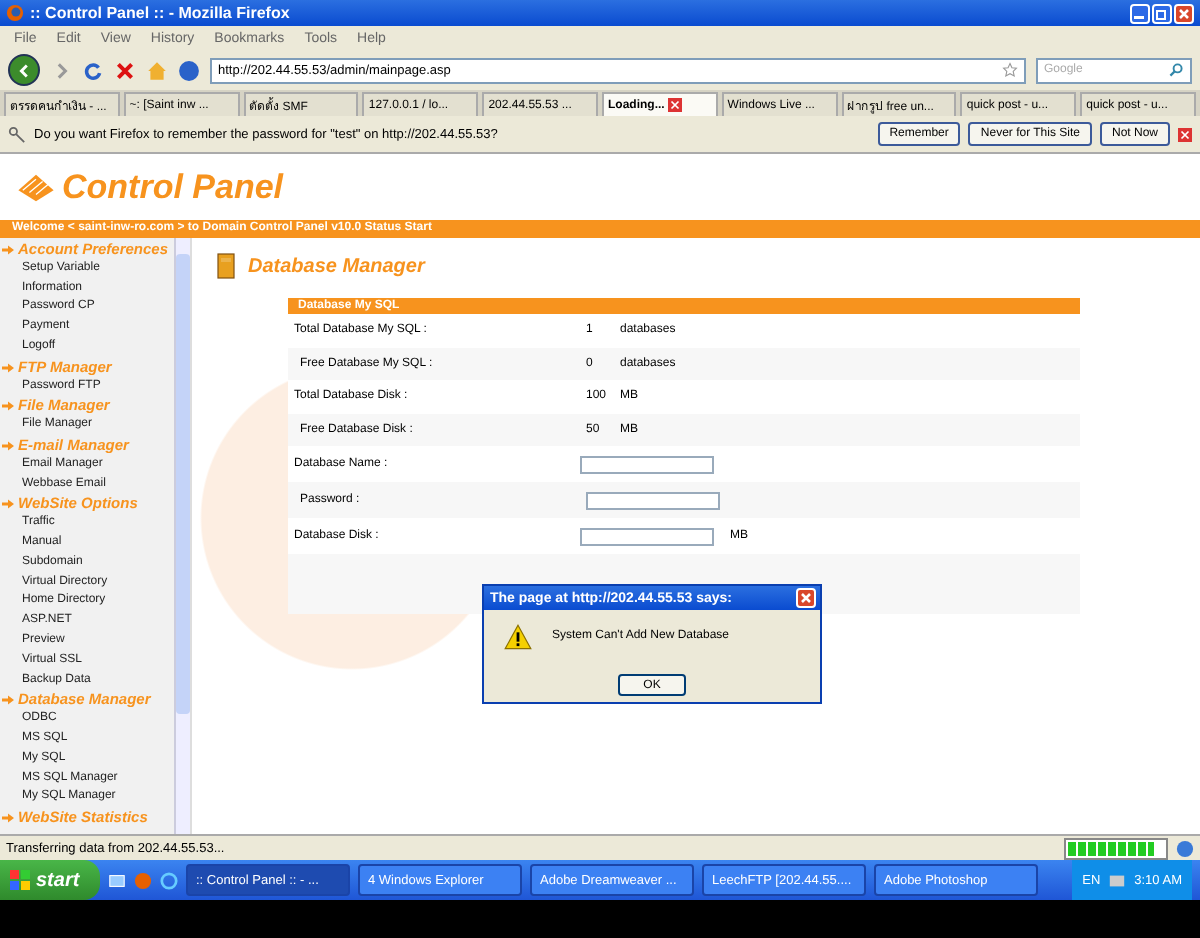  I want to click on logo-icon, so click(36, 187).